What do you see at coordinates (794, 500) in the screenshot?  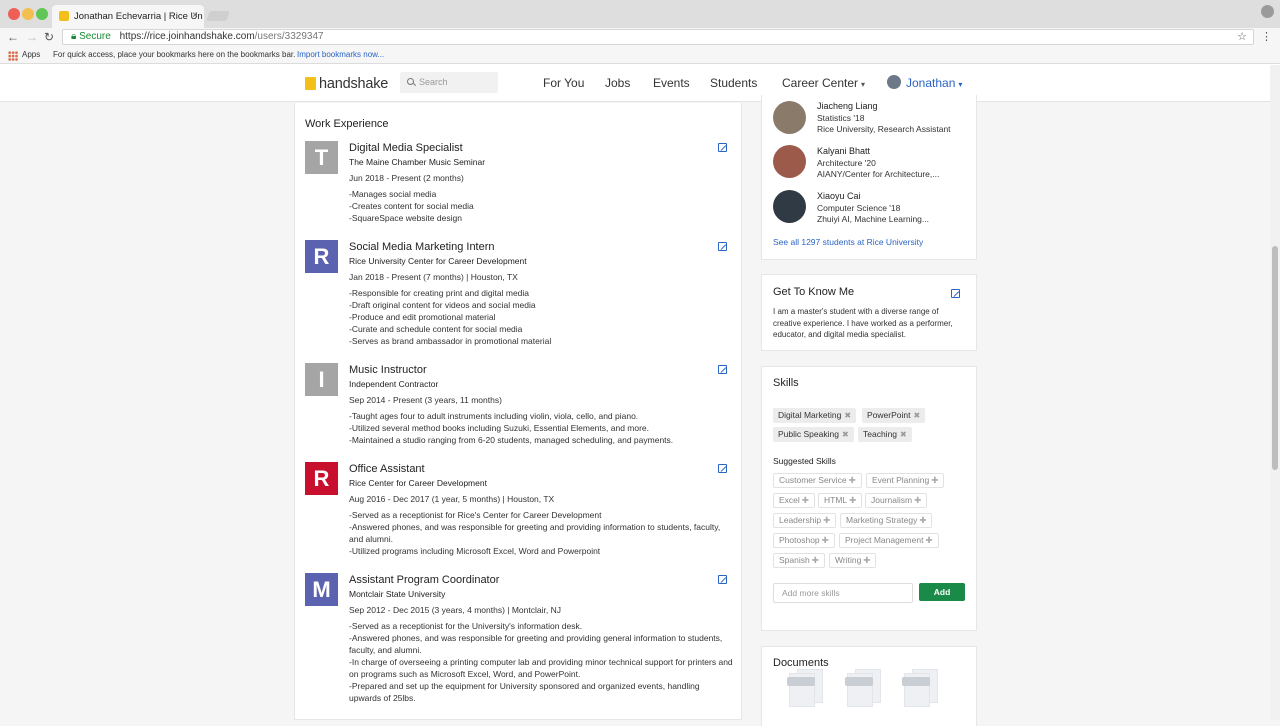 I see `suggested-skill-chip: Excel ✚` at bounding box center [794, 500].